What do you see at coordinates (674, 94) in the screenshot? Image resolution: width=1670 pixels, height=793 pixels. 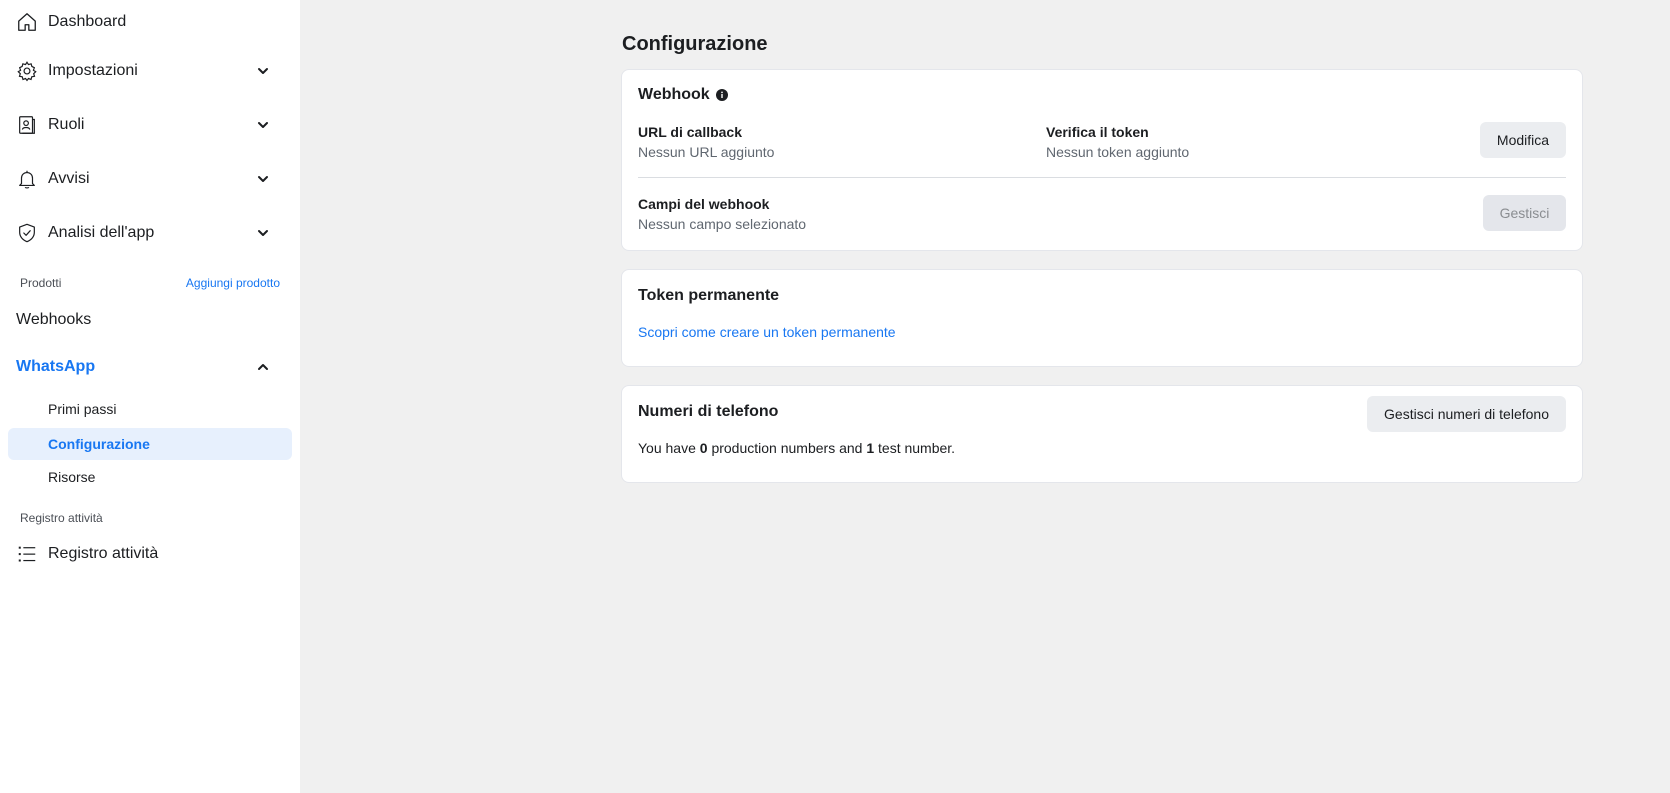 I see `webhook-title: Webhook` at bounding box center [674, 94].